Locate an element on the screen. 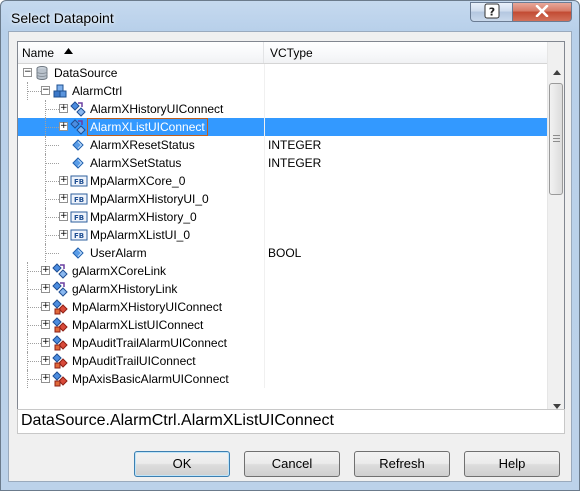 The height and width of the screenshot is (491, 580). tree-item-label: MpAlarmXListUIConnect is located at coordinates (138, 325).